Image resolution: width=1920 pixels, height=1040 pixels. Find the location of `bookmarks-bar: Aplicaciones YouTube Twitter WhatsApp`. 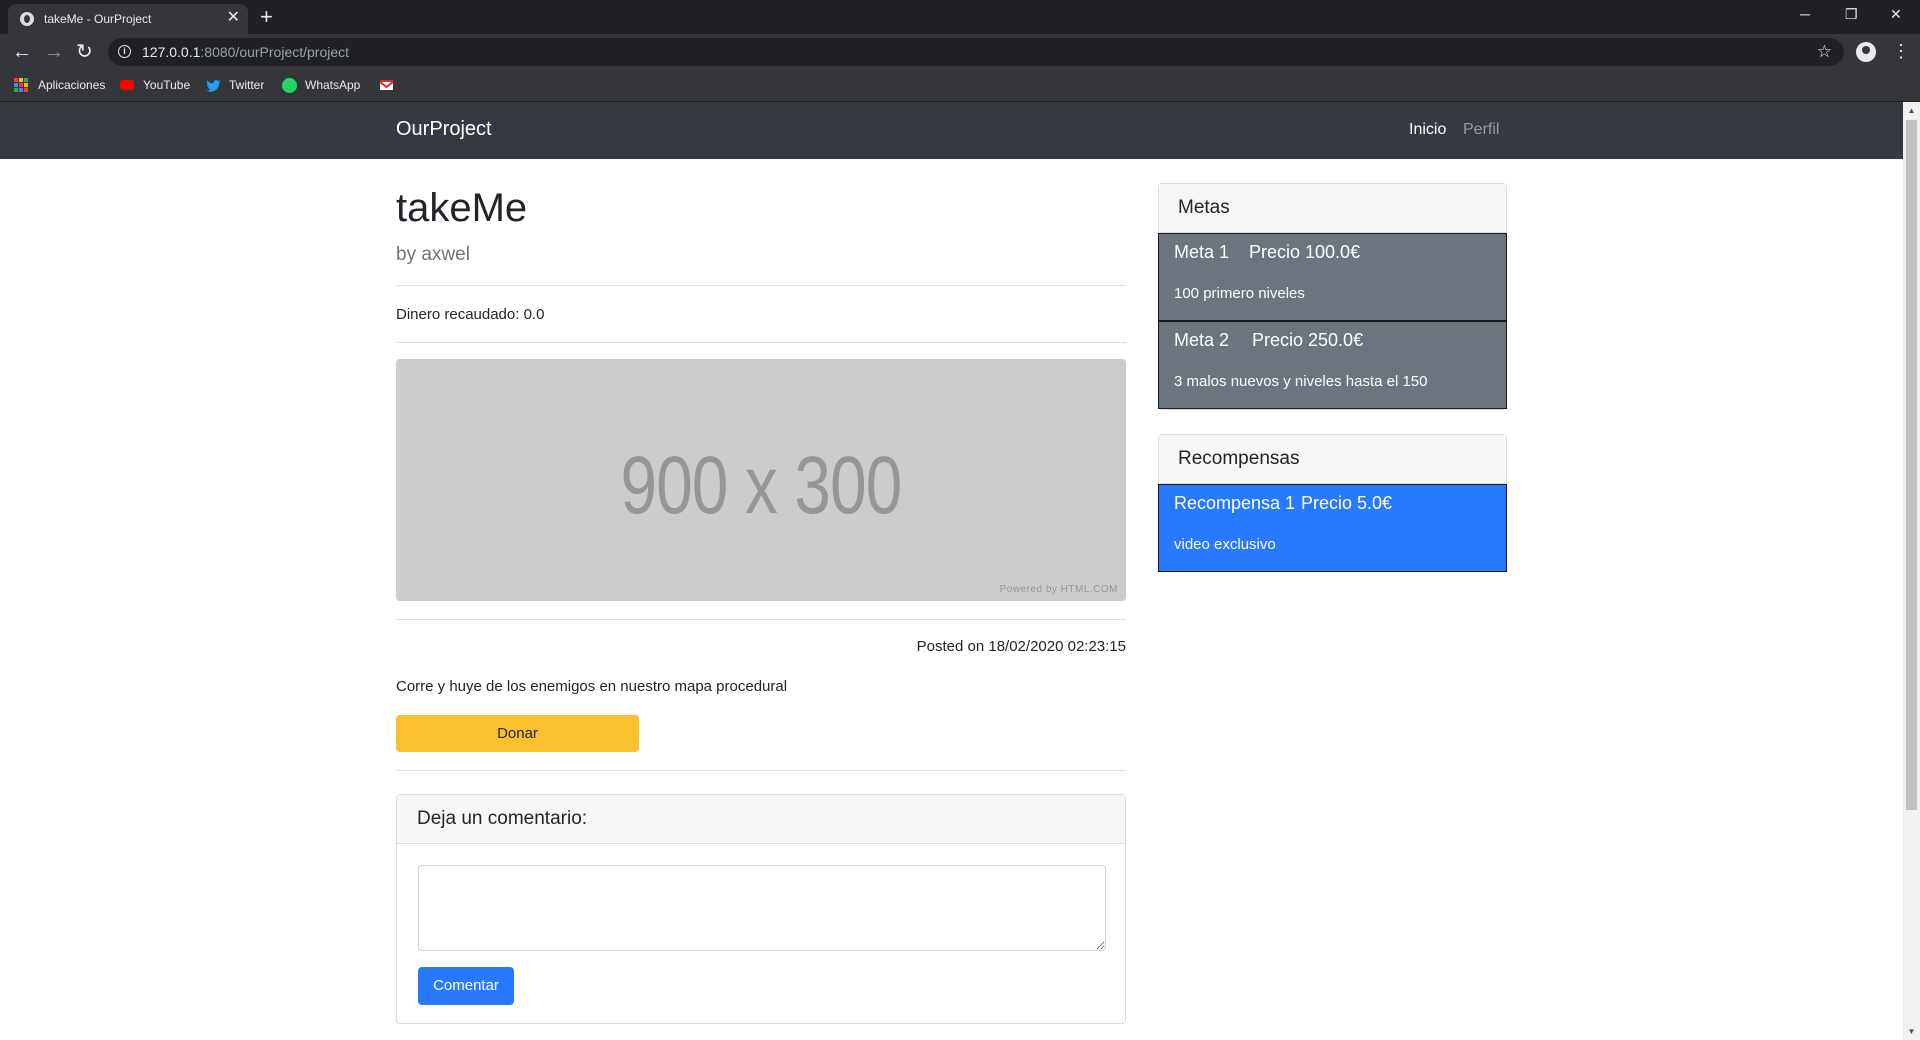

bookmarks-bar: Aplicaciones YouTube Twitter WhatsApp is located at coordinates (960, 86).